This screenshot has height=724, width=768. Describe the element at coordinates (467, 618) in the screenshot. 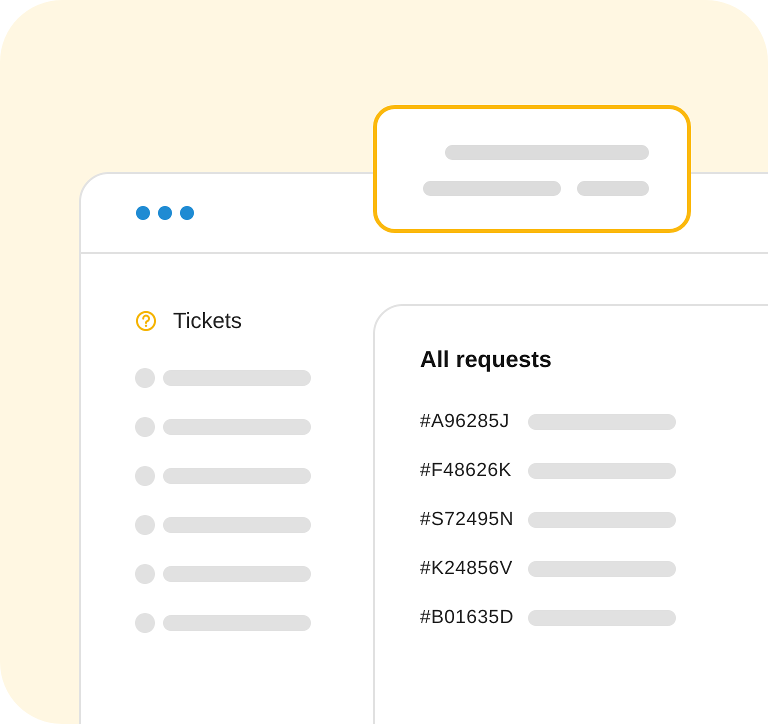

I see `request-id: #B01635D` at that location.